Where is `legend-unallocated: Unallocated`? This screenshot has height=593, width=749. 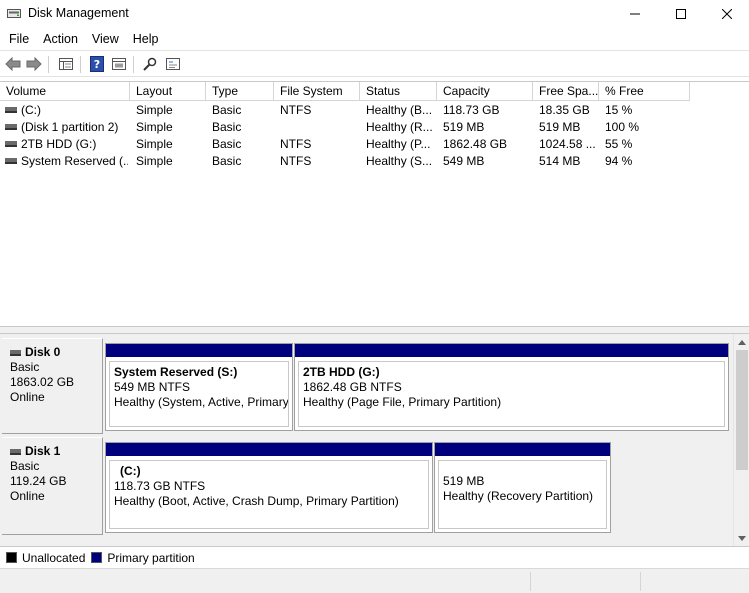 legend-unallocated: Unallocated is located at coordinates (54, 557).